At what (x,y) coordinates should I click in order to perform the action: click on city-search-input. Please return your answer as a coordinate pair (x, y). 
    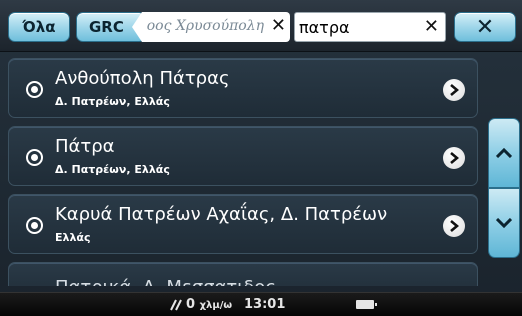
    Looking at the image, I should click on (359, 27).